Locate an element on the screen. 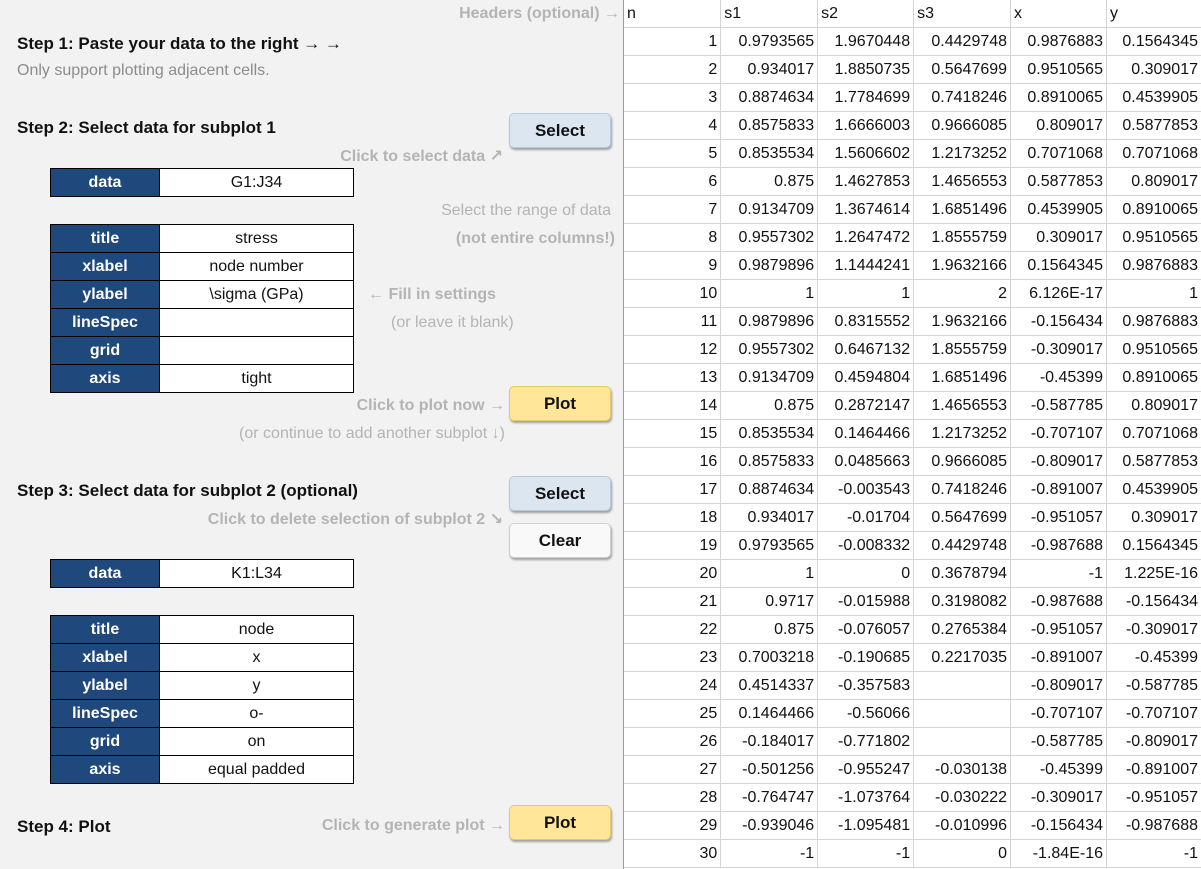  data-cell: 12 is located at coordinates (673, 349).